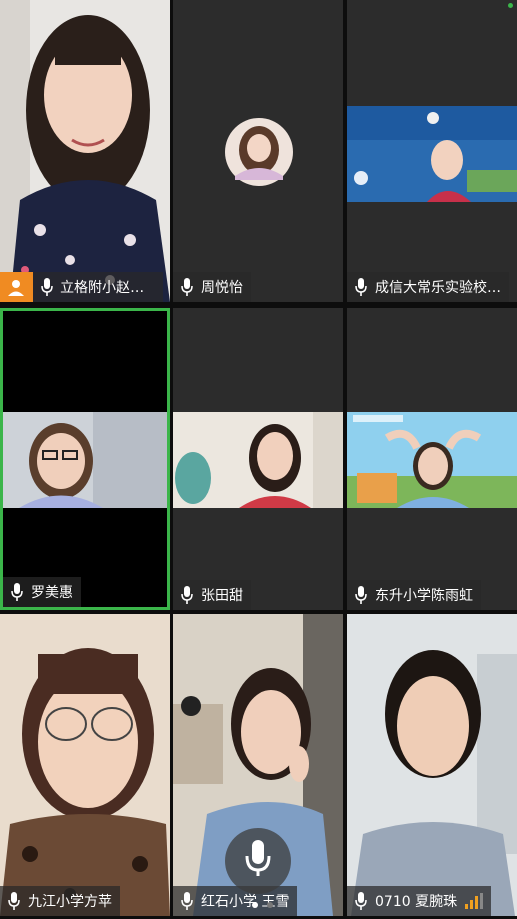 The height and width of the screenshot is (919, 517). What do you see at coordinates (474, 901) in the screenshot?
I see `signal-bars-icon` at bounding box center [474, 901].